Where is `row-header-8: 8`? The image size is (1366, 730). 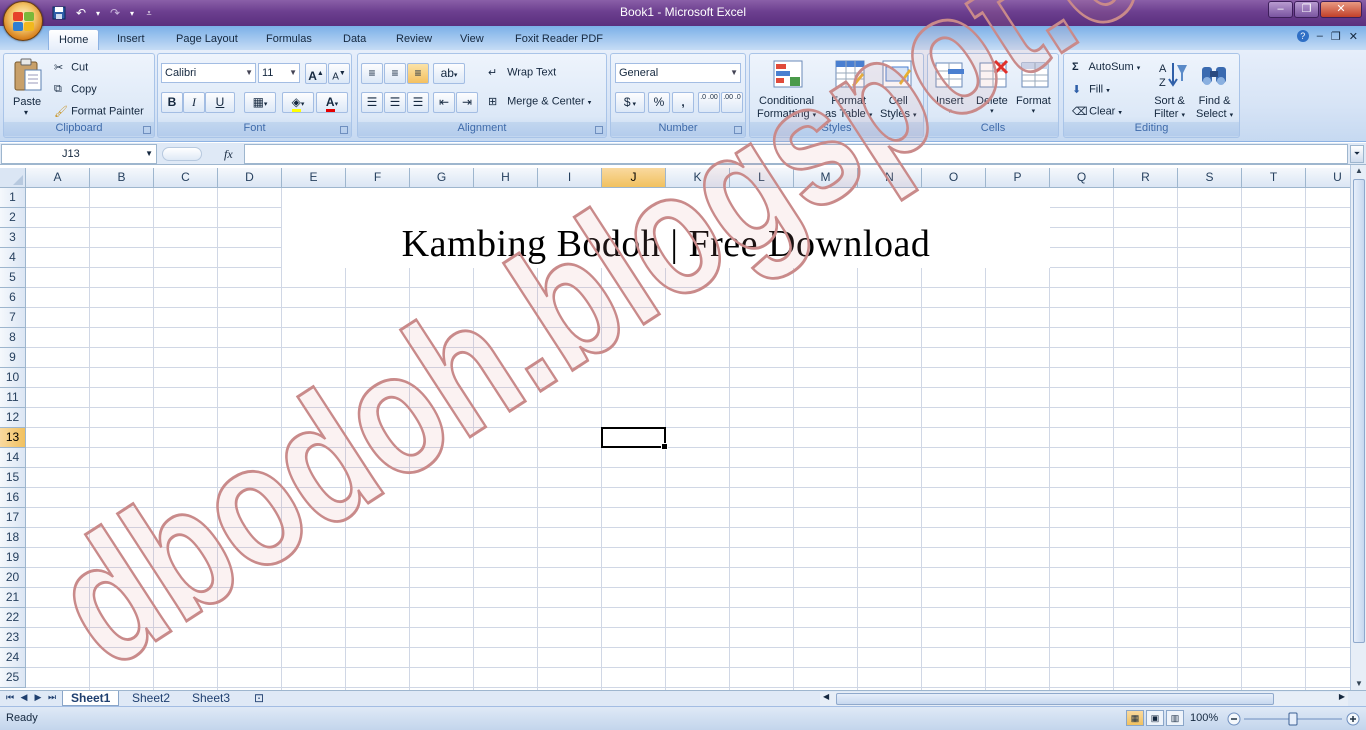 row-header-8: 8 is located at coordinates (13, 338).